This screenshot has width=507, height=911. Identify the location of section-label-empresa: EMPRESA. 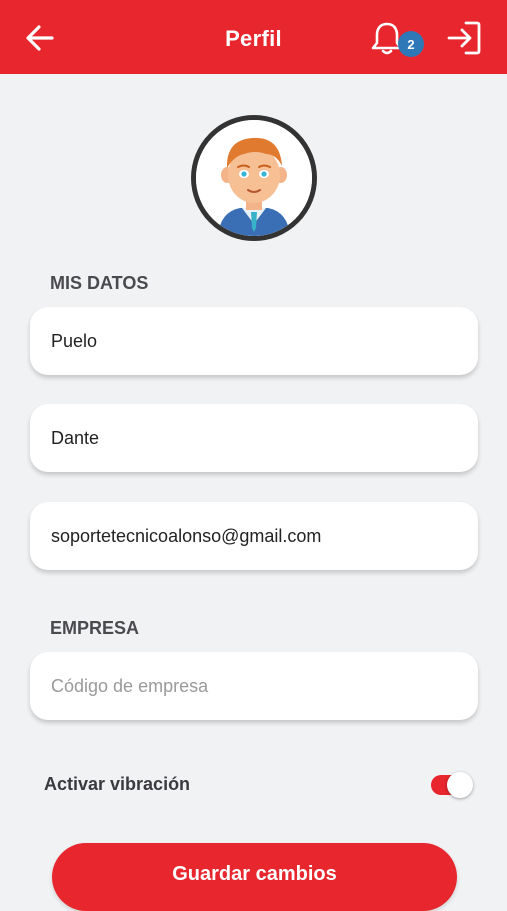
(95, 628).